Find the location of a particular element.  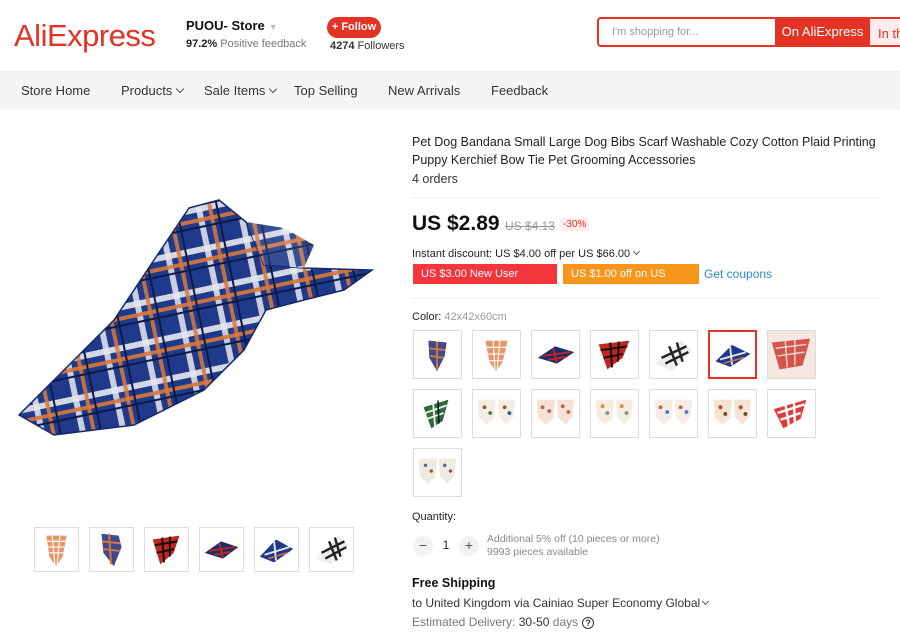

orange-plaid-swatch-icon is located at coordinates (496, 356).